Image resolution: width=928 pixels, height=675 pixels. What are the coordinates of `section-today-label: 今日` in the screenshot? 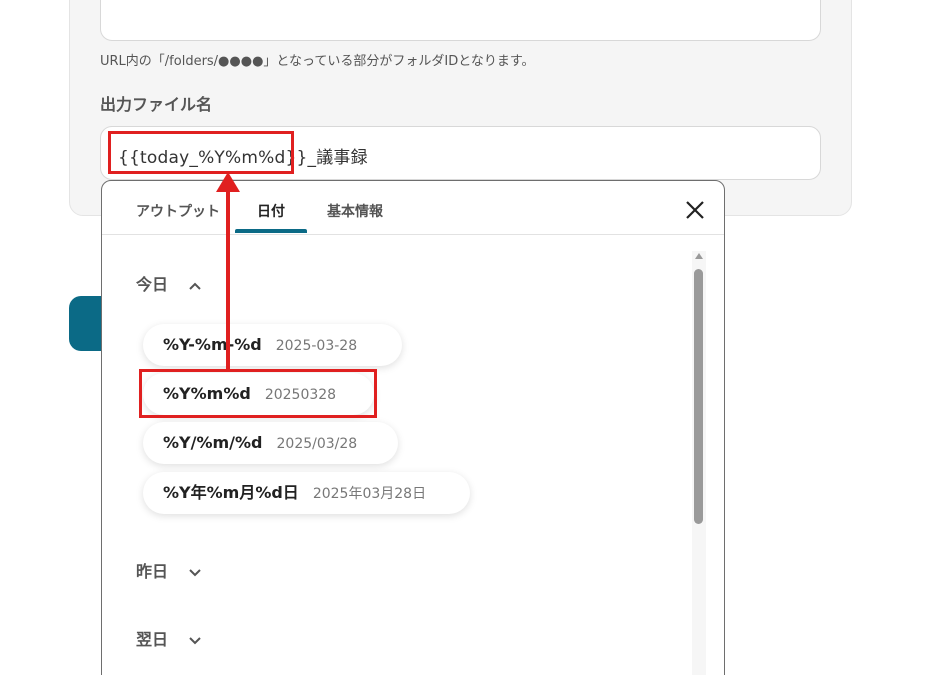 It's located at (152, 284).